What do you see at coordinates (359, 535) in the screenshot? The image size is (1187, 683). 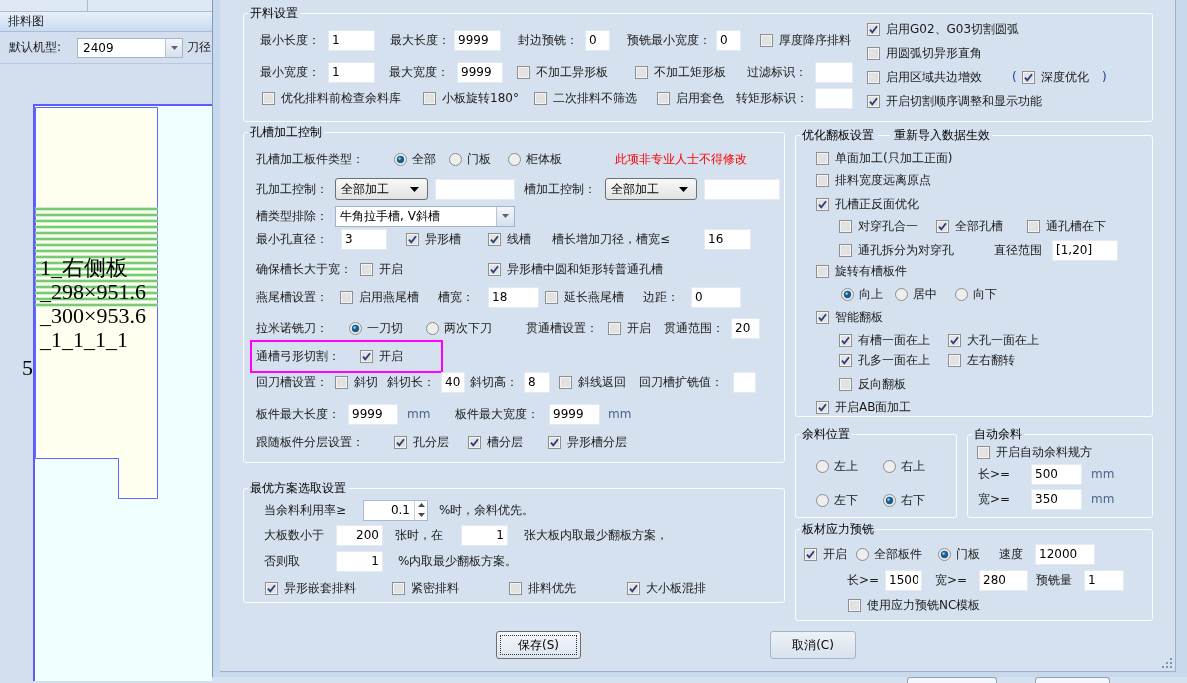 I see `text-field: 200` at bounding box center [359, 535].